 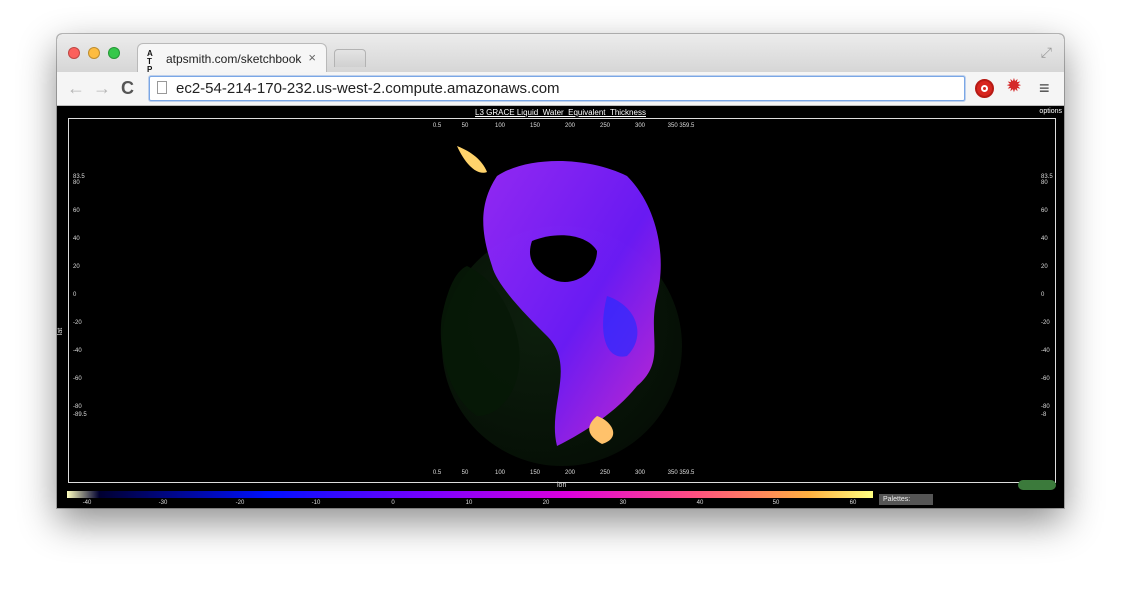 What do you see at coordinates (77, 323) in the screenshot?
I see `lat-tick-left: -20` at bounding box center [77, 323].